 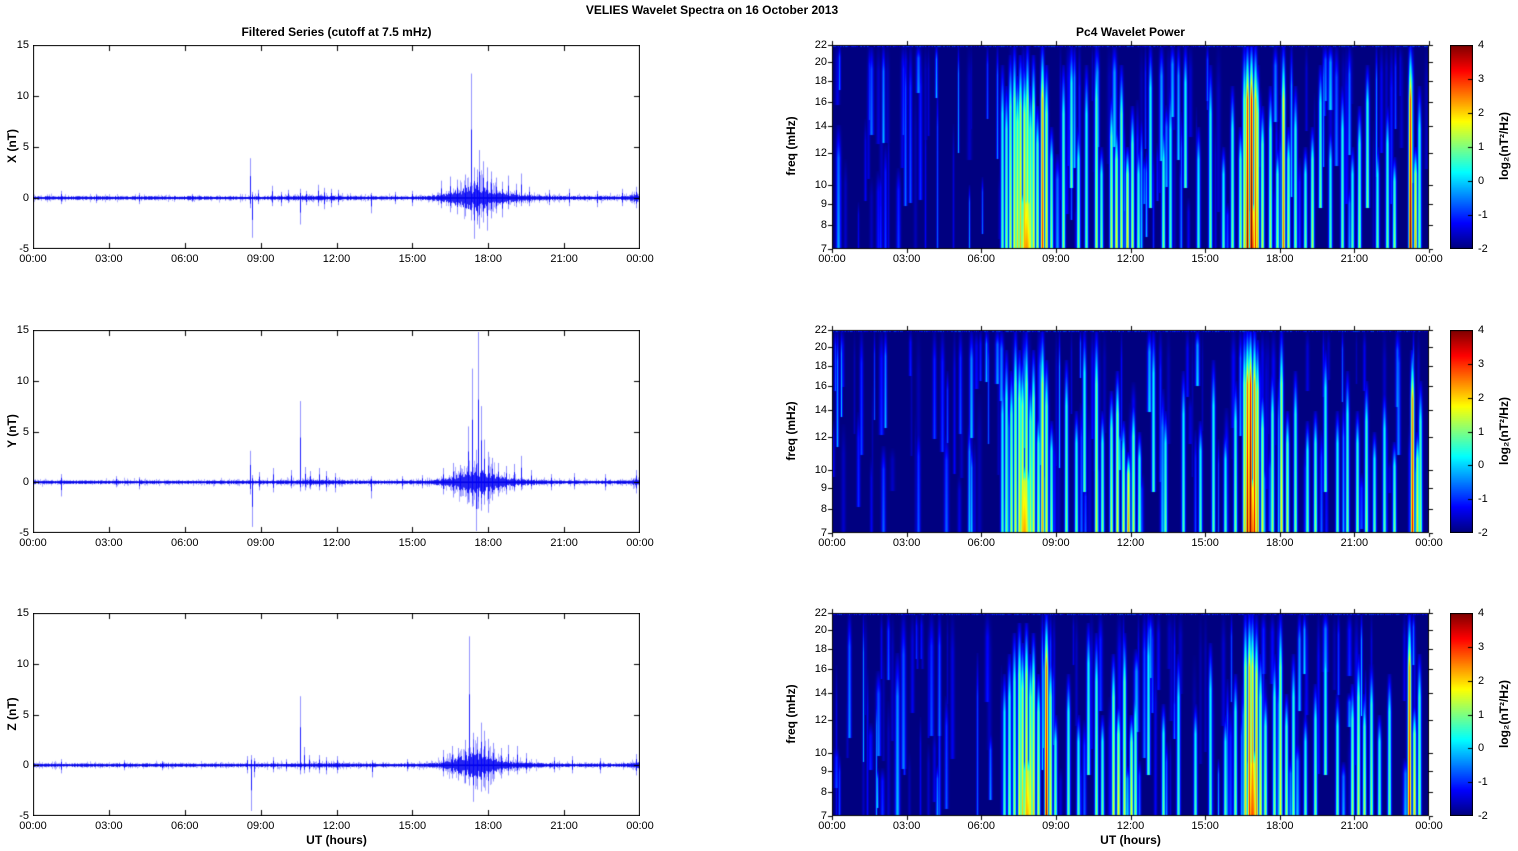 I want to click on timeseries-y-plot, so click(x=336, y=431).